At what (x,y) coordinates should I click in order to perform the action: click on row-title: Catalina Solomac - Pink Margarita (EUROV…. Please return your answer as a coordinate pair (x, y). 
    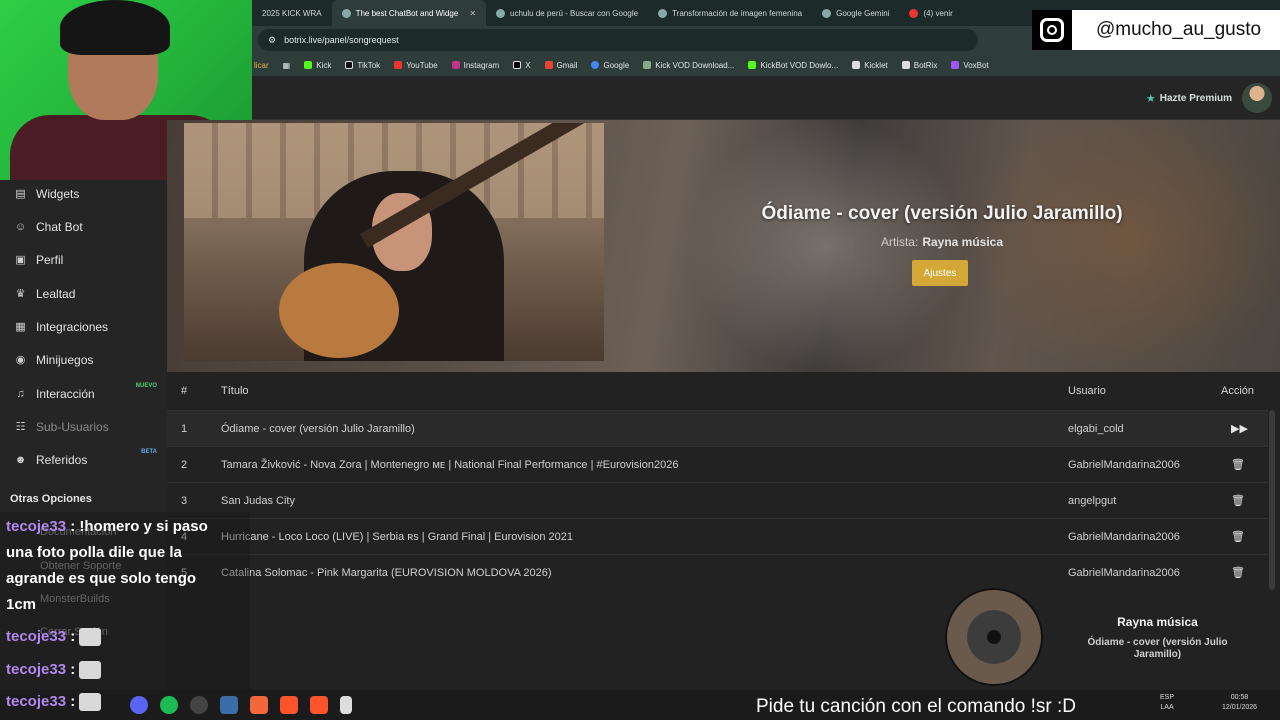
    Looking at the image, I should click on (386, 572).